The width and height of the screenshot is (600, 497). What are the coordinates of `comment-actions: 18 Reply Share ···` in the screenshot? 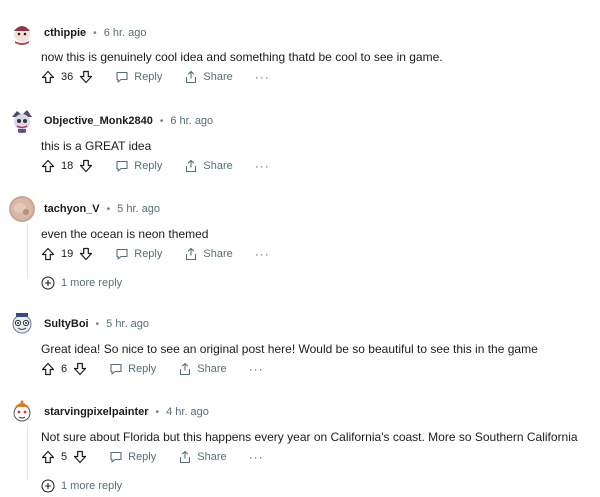 It's located at (155, 166).